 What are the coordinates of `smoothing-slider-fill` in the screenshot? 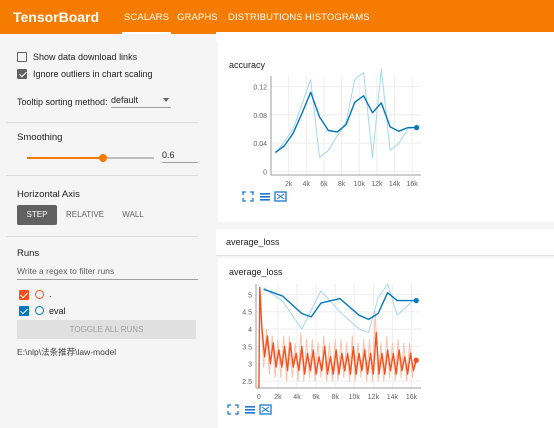 It's located at (65, 158).